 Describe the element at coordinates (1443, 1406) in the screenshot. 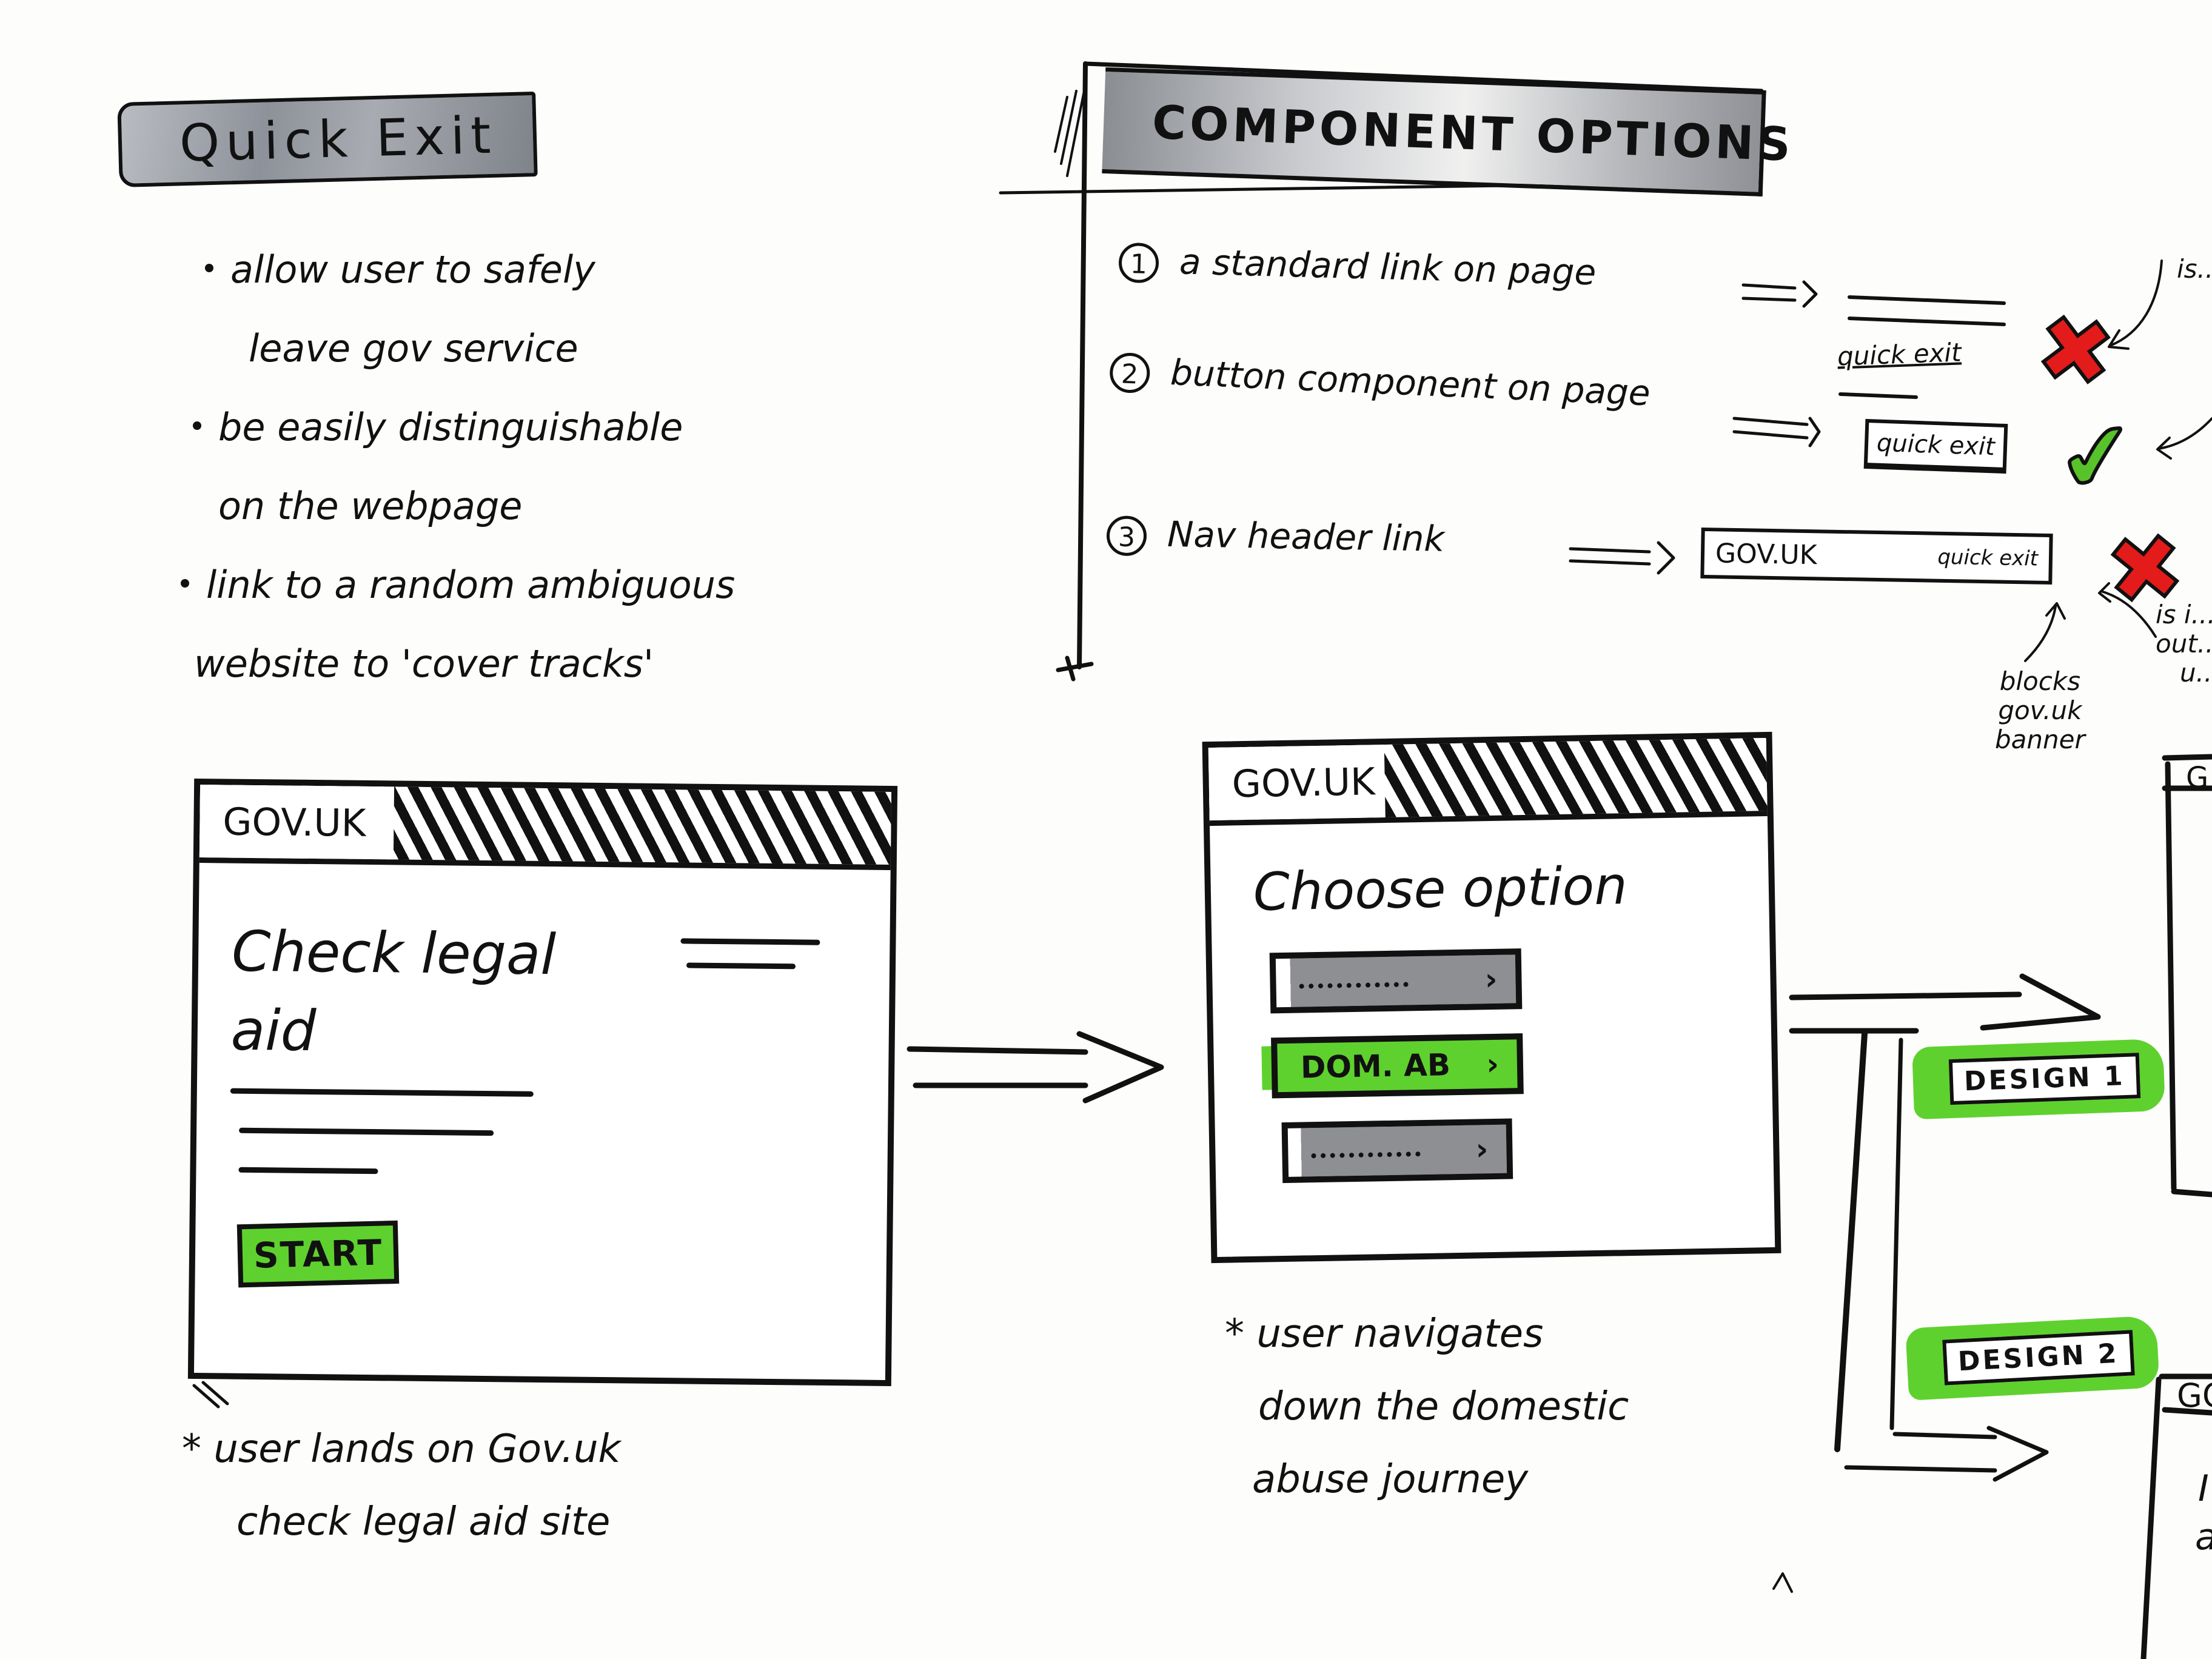

I see `caption-line: down the domestic` at that location.